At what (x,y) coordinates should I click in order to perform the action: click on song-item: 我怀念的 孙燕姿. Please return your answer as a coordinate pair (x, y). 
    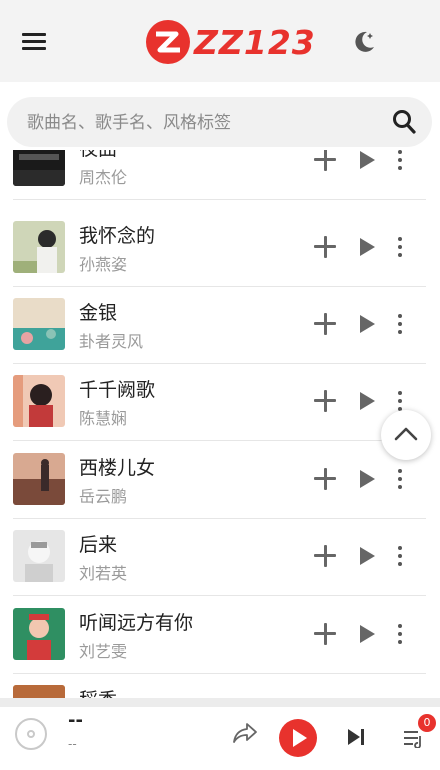
    Looking at the image, I should click on (220, 248).